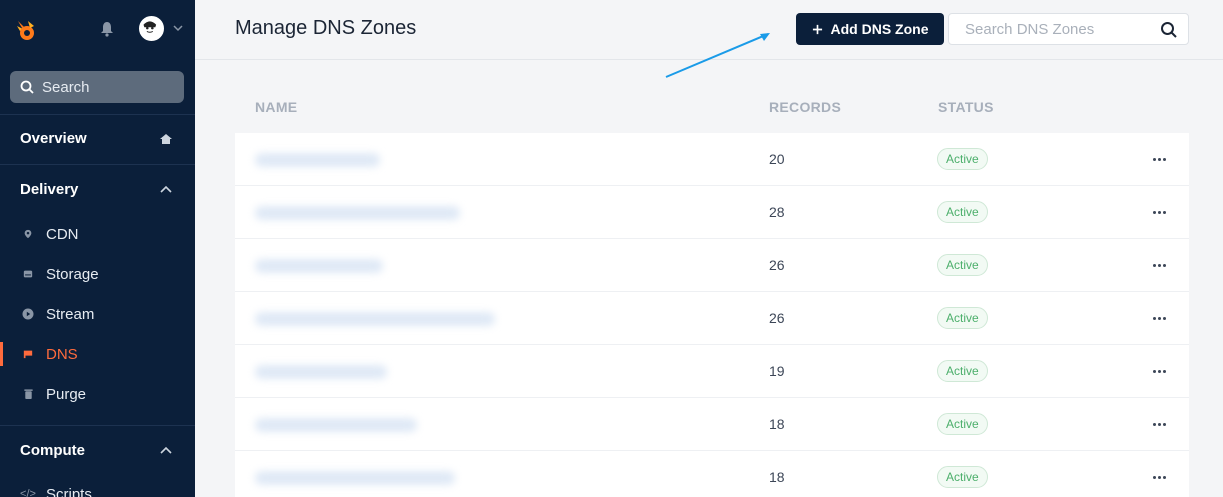  Describe the element at coordinates (712, 212) in the screenshot. I see `table-row: 28 Active` at that location.